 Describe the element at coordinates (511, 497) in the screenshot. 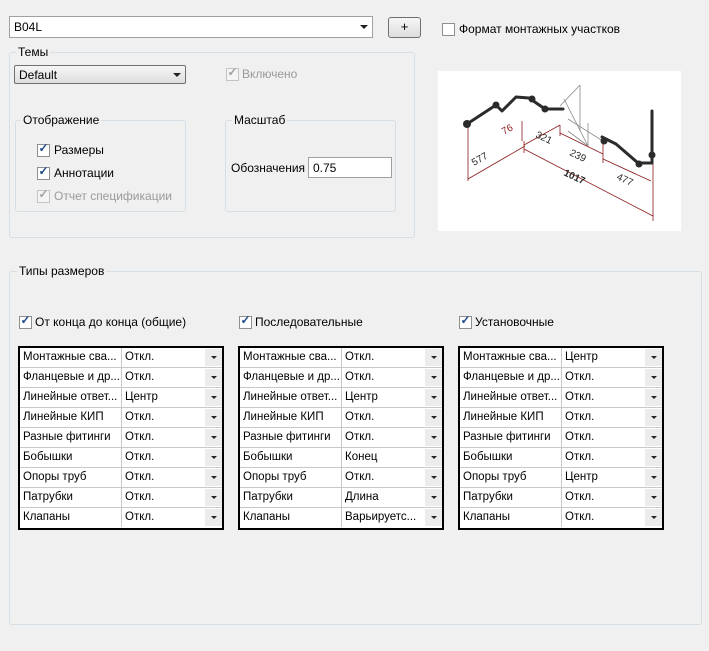

I see `row-name: Патрубки` at that location.